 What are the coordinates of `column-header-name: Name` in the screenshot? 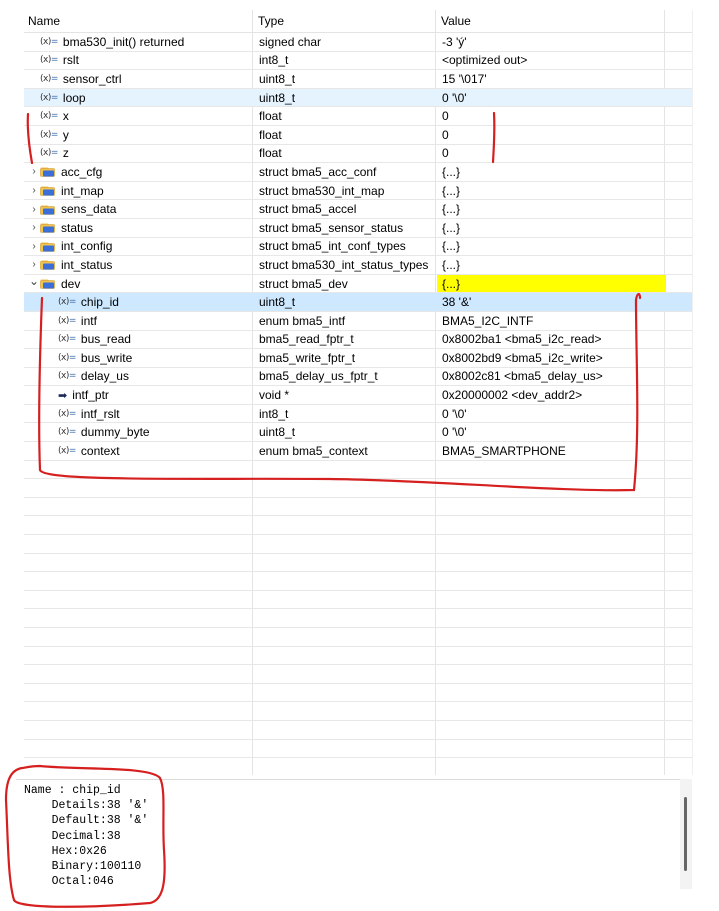 It's located at (139, 21).